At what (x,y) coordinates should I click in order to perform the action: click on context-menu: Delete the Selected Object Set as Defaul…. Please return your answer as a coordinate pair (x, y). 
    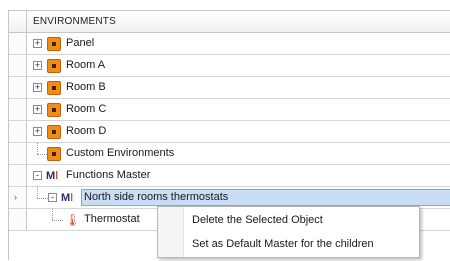
    Looking at the image, I should click on (288, 232).